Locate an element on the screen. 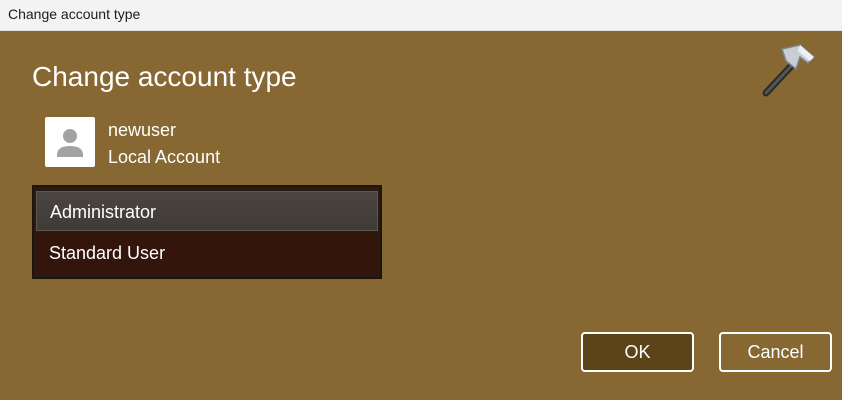 Image resolution: width=842 pixels, height=400 pixels. cancel-button: Cancel is located at coordinates (775, 352).